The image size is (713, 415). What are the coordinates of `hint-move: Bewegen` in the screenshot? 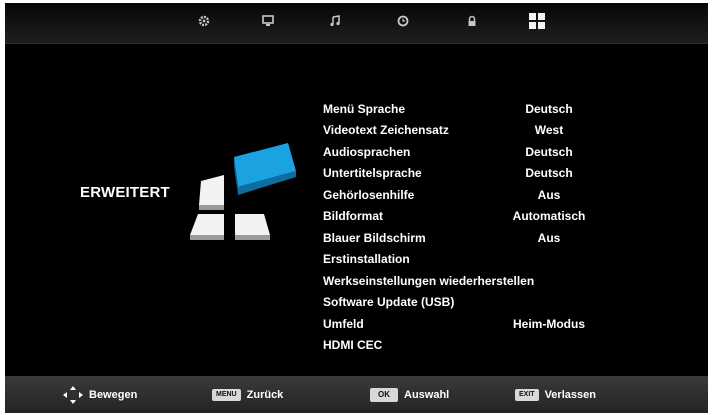 It's located at (99, 394).